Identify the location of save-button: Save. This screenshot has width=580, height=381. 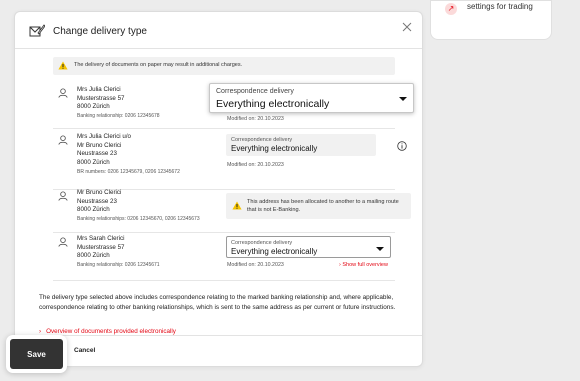
(36, 354).